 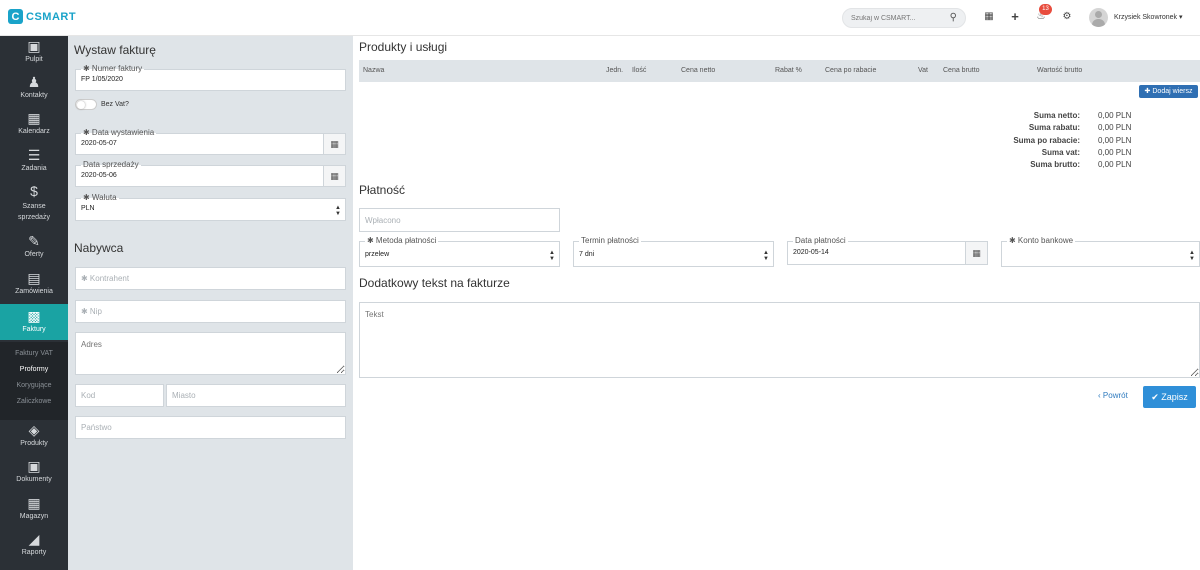 What do you see at coordinates (256, 395) in the screenshot?
I see `city-field: Miasto` at bounding box center [256, 395].